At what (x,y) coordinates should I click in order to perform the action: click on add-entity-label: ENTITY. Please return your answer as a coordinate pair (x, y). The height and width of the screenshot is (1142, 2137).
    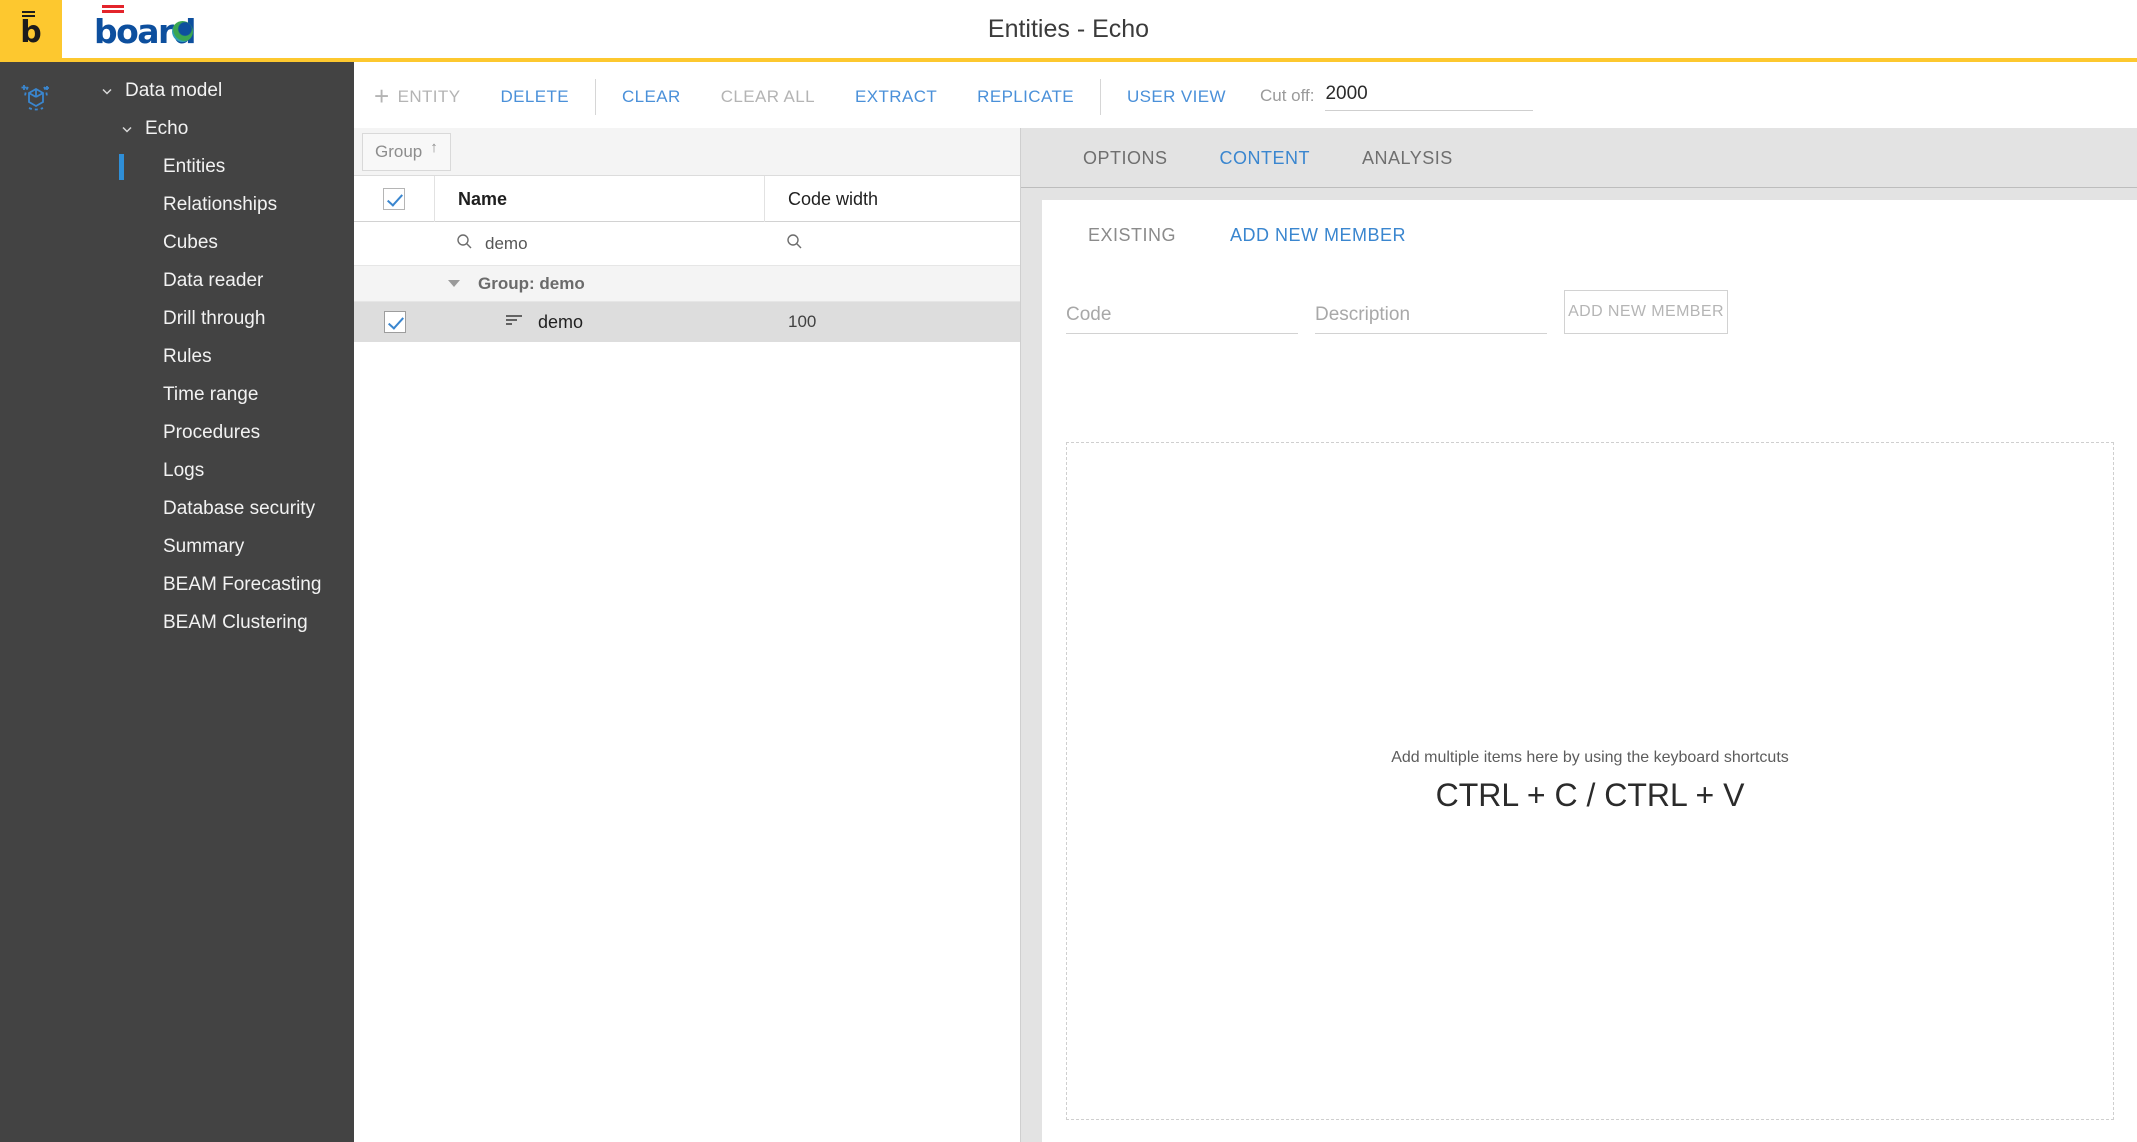
    Looking at the image, I should click on (429, 96).